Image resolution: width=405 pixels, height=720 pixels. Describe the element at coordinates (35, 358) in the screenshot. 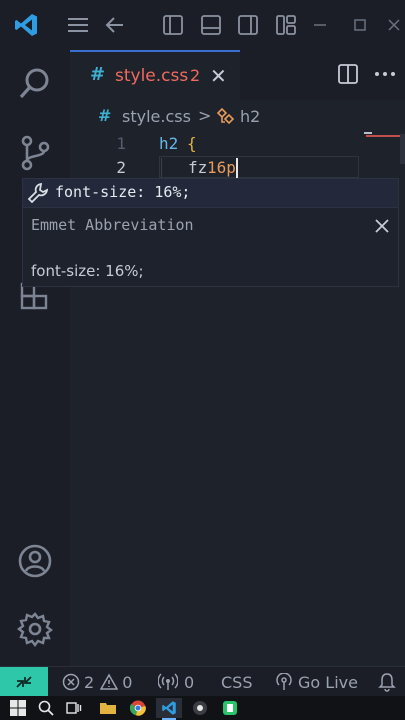

I see `activity-bar` at that location.